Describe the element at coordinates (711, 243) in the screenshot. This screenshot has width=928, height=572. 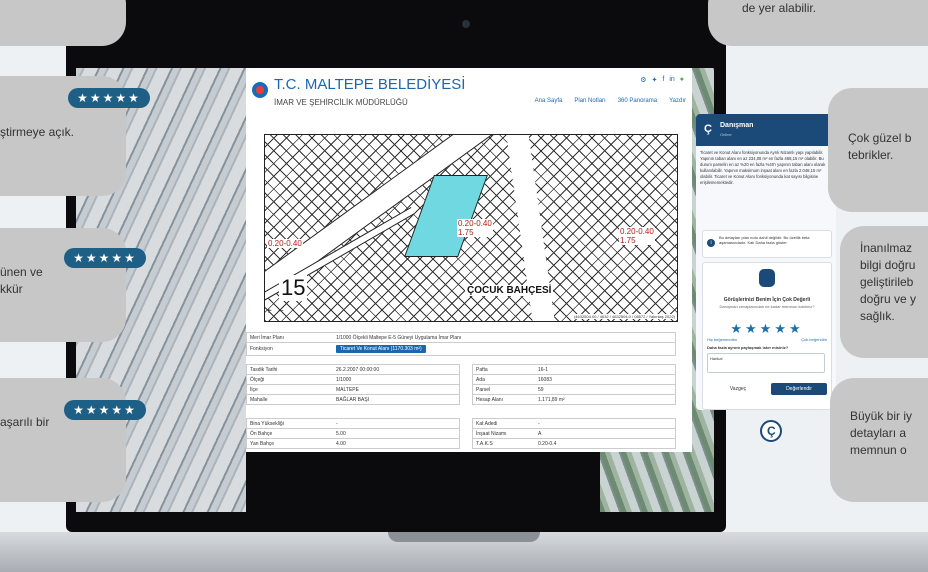
I see `info-icon: i` at that location.